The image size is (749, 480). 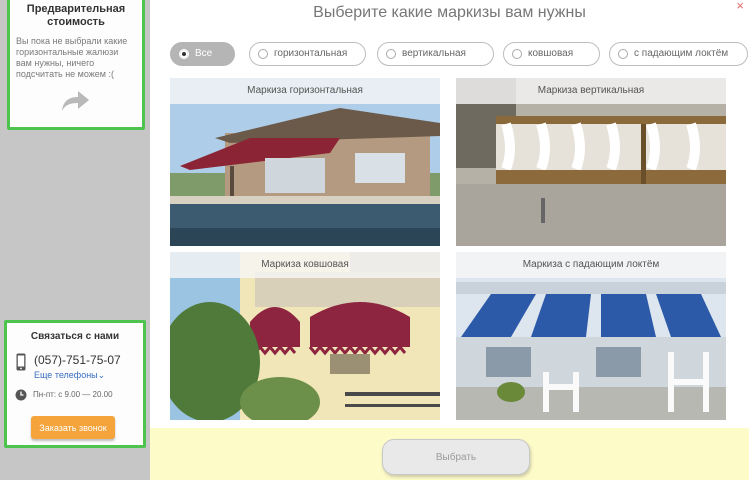 I want to click on radio-selected-icon, so click(x=184, y=54).